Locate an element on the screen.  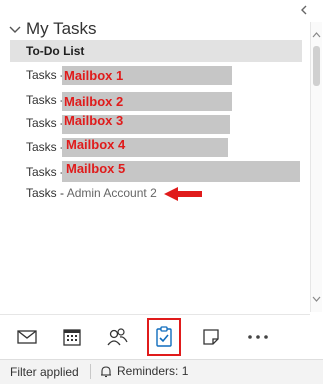
bell-icon is located at coordinates (106, 371).